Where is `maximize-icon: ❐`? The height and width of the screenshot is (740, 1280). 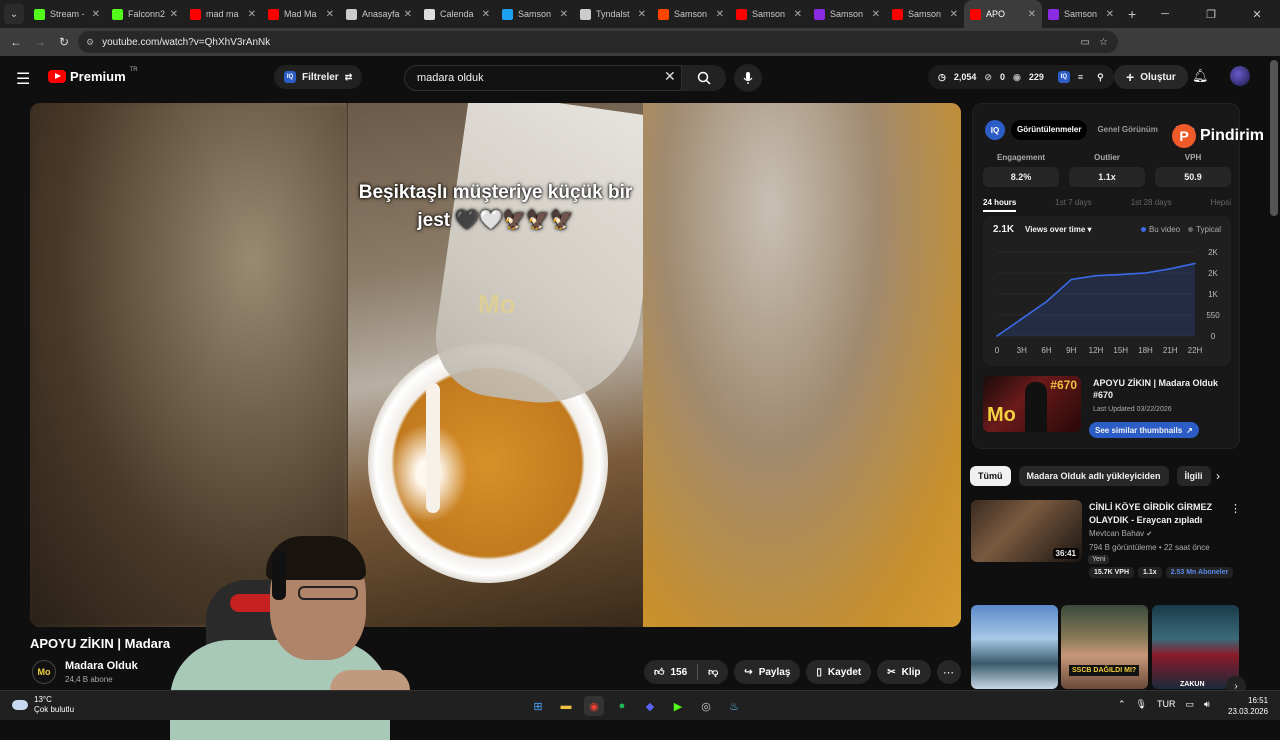
maximize-icon: ❐ is located at coordinates (1211, 14).